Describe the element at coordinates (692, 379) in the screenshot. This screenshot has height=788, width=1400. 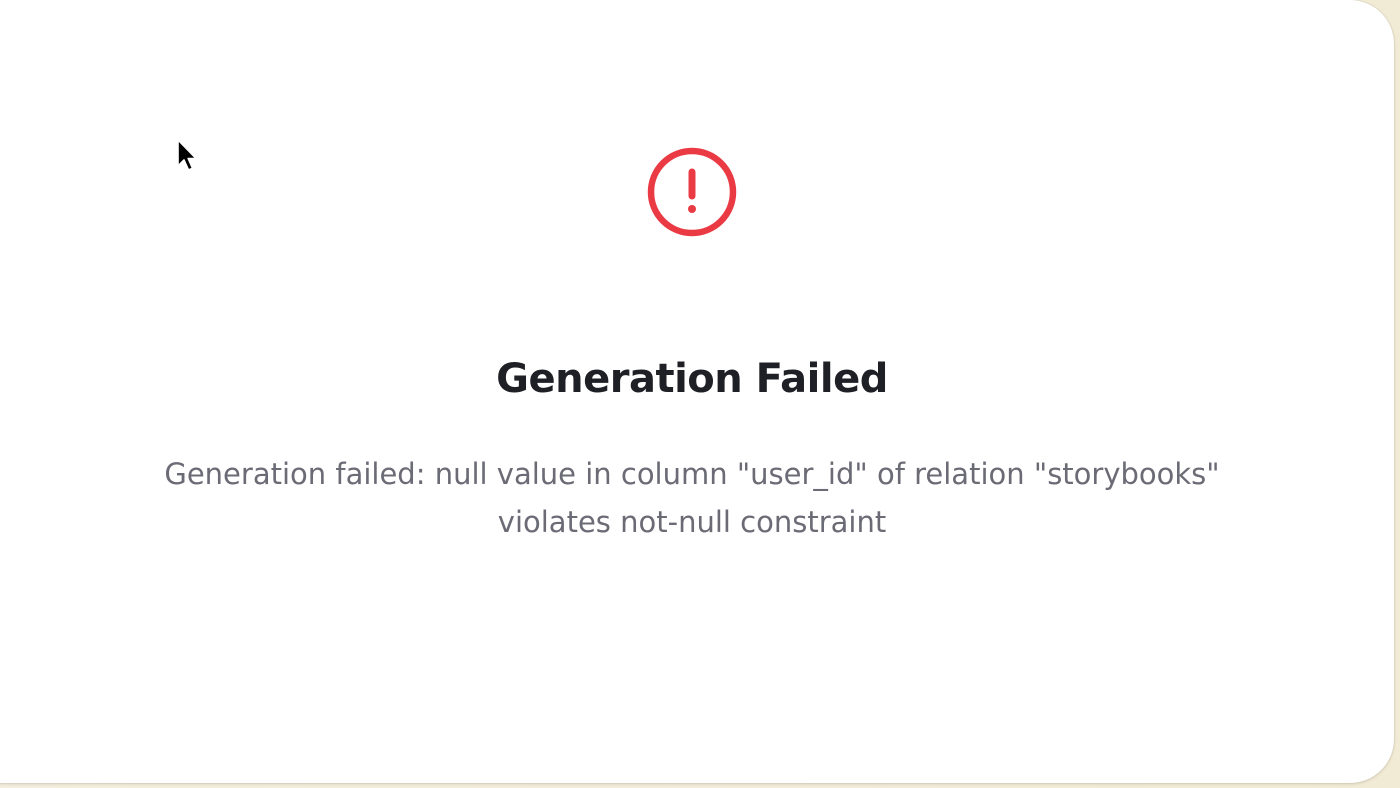
I see `dialog-title: Generation Failed` at that location.